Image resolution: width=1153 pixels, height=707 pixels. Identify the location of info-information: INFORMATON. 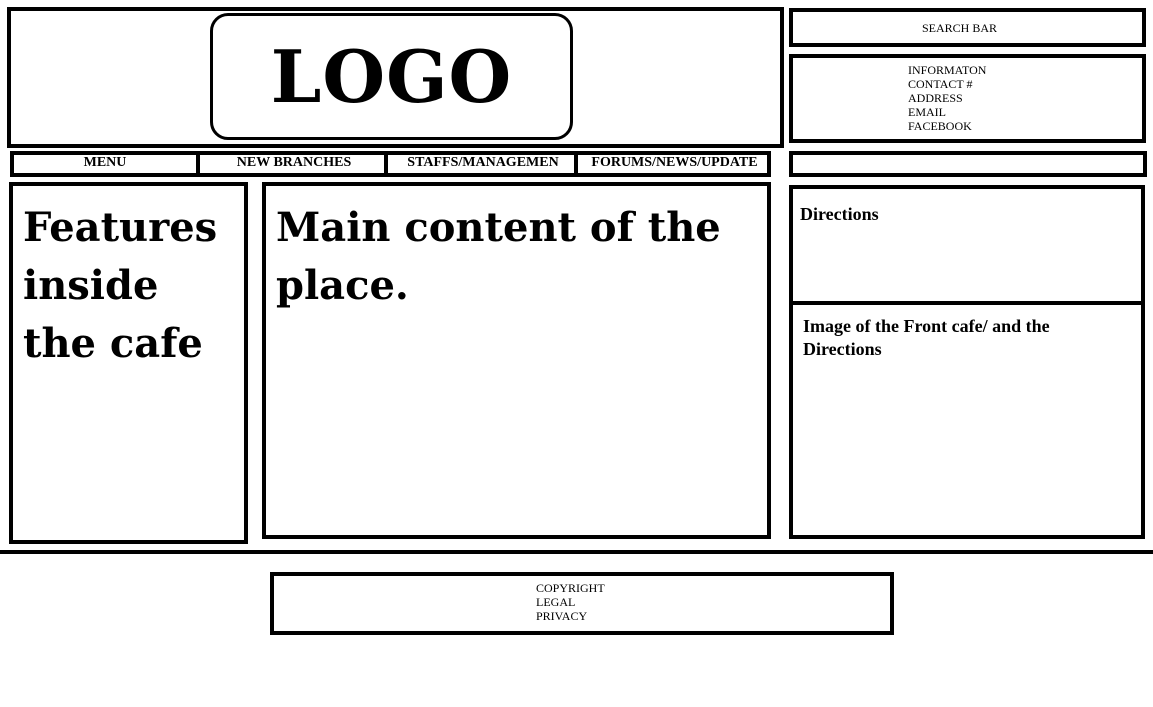
(947, 70).